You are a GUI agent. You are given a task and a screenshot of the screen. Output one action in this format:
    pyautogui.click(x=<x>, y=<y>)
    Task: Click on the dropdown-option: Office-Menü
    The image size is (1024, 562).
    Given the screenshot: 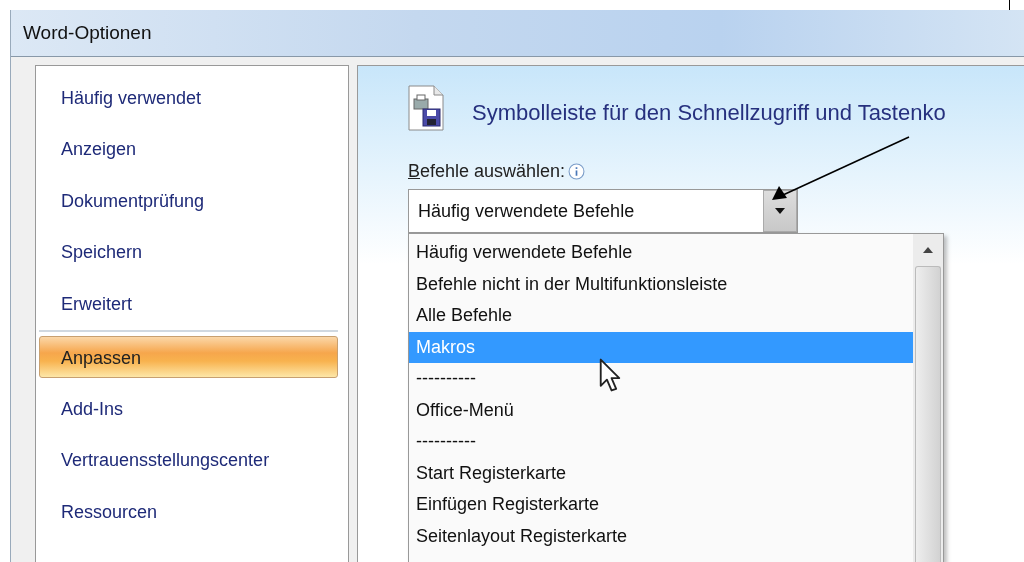 What is the action you would take?
    pyautogui.click(x=661, y=410)
    